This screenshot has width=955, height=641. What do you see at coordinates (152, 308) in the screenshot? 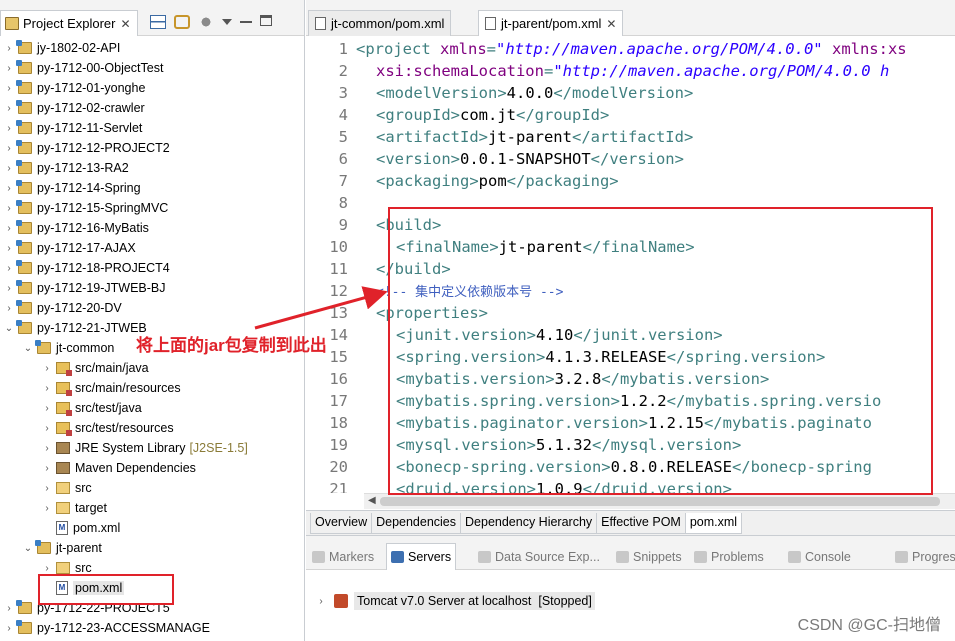
I see `tree-item: › py-1712-20-DV` at bounding box center [152, 308].